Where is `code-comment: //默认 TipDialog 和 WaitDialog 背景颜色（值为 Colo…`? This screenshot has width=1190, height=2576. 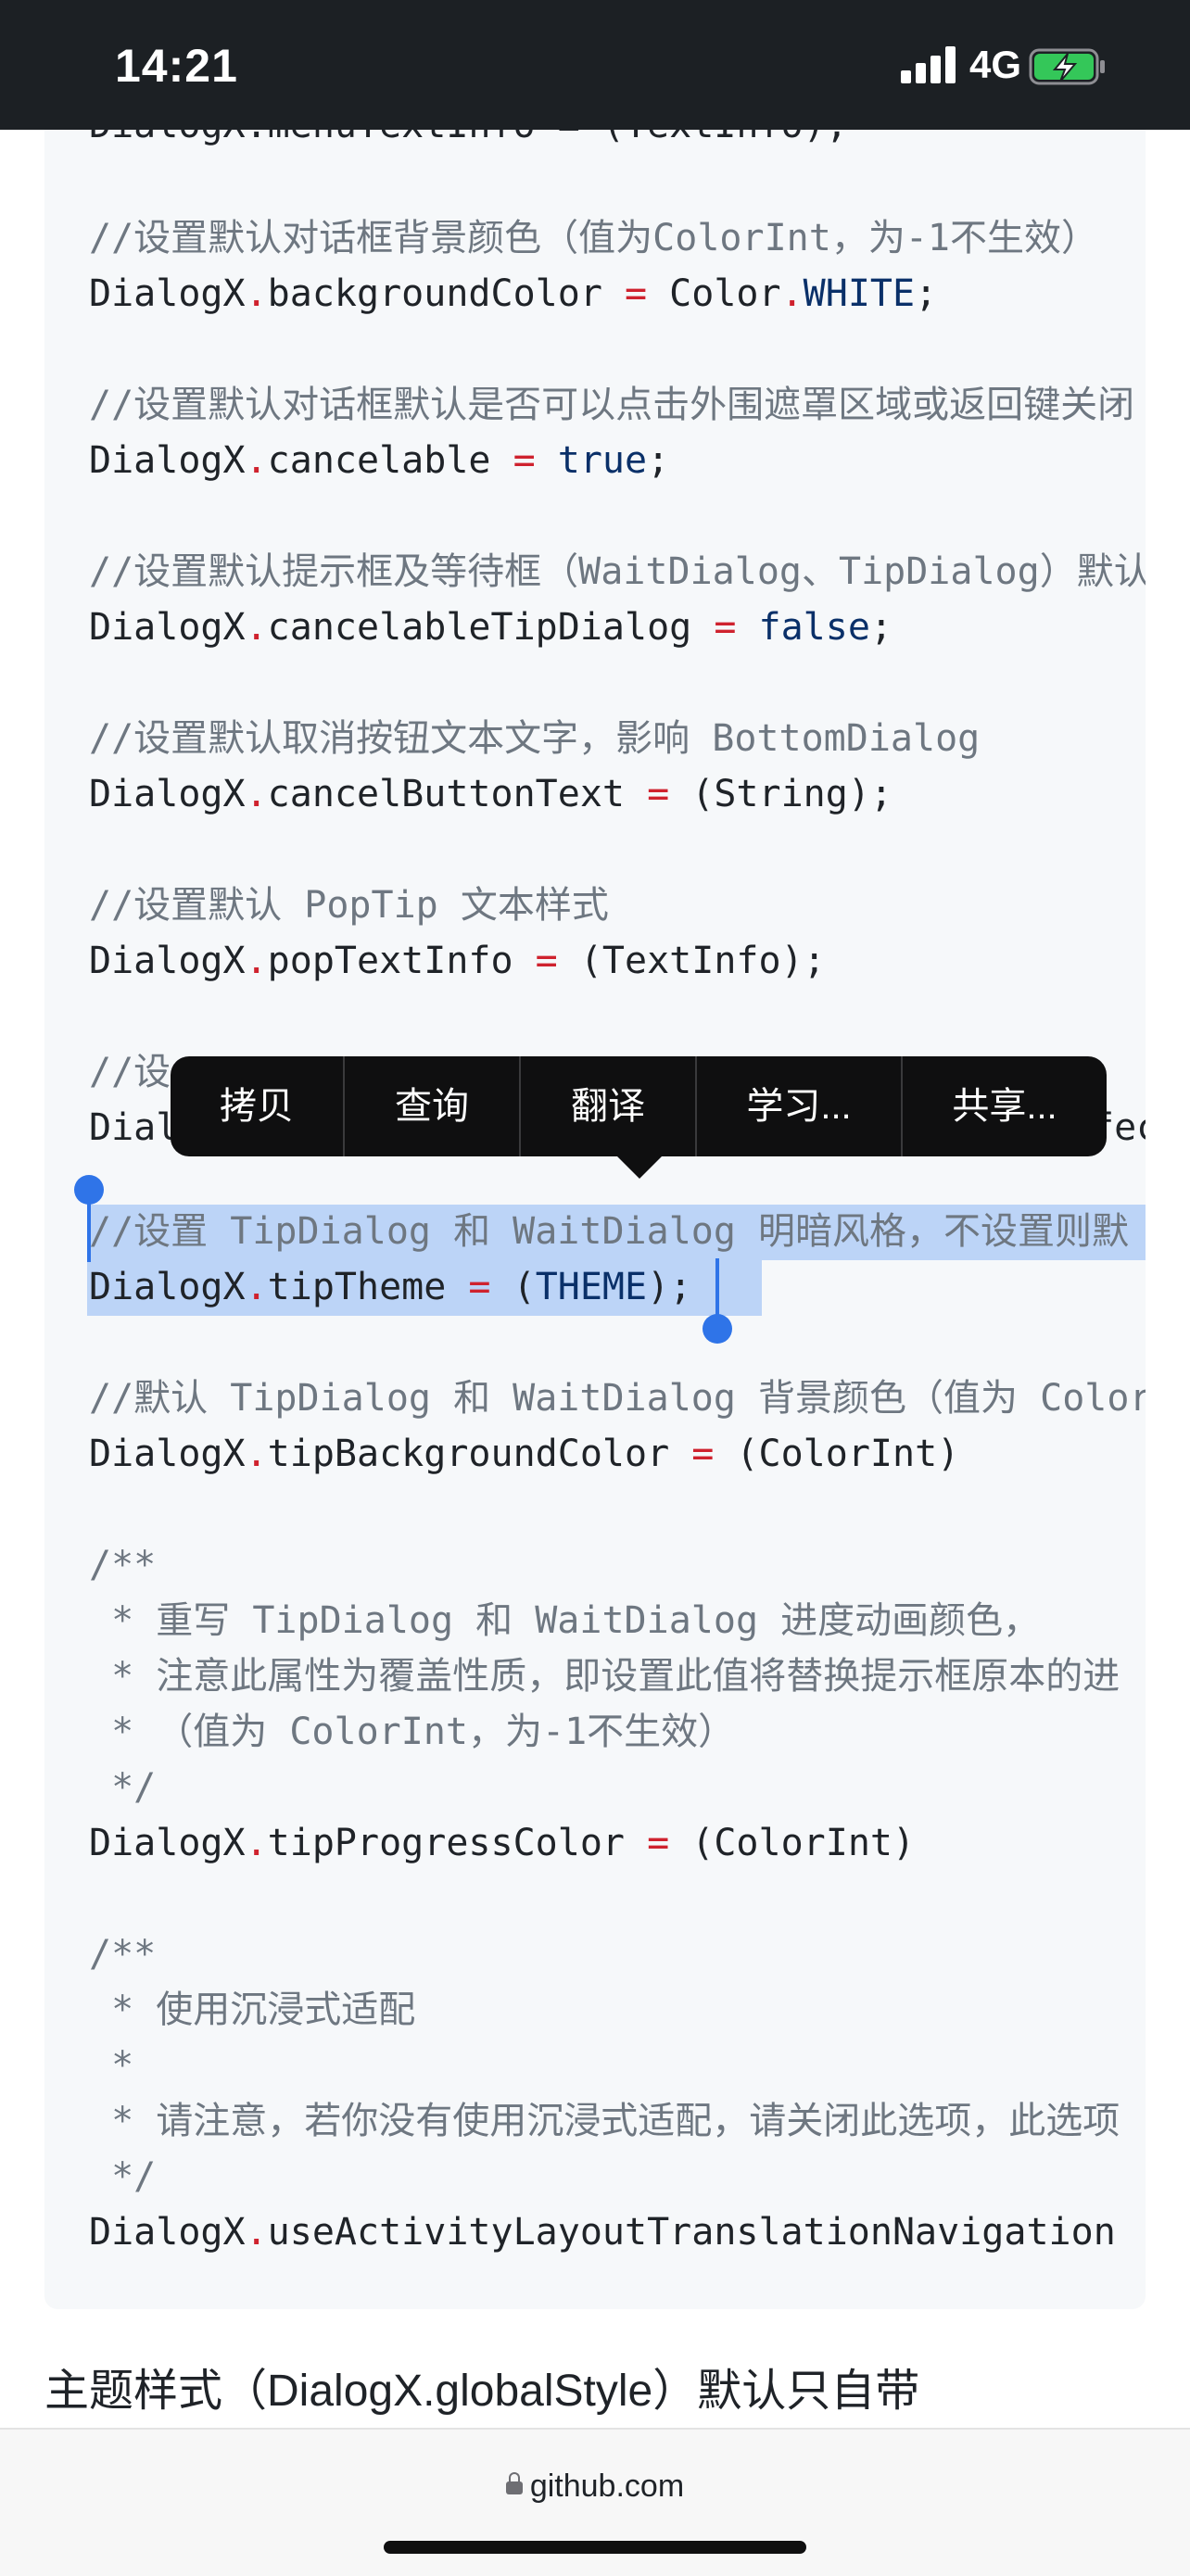
code-comment: //默认 TipDialog 和 WaitDialog 背景颜色（值为 Colo… is located at coordinates (617, 1398).